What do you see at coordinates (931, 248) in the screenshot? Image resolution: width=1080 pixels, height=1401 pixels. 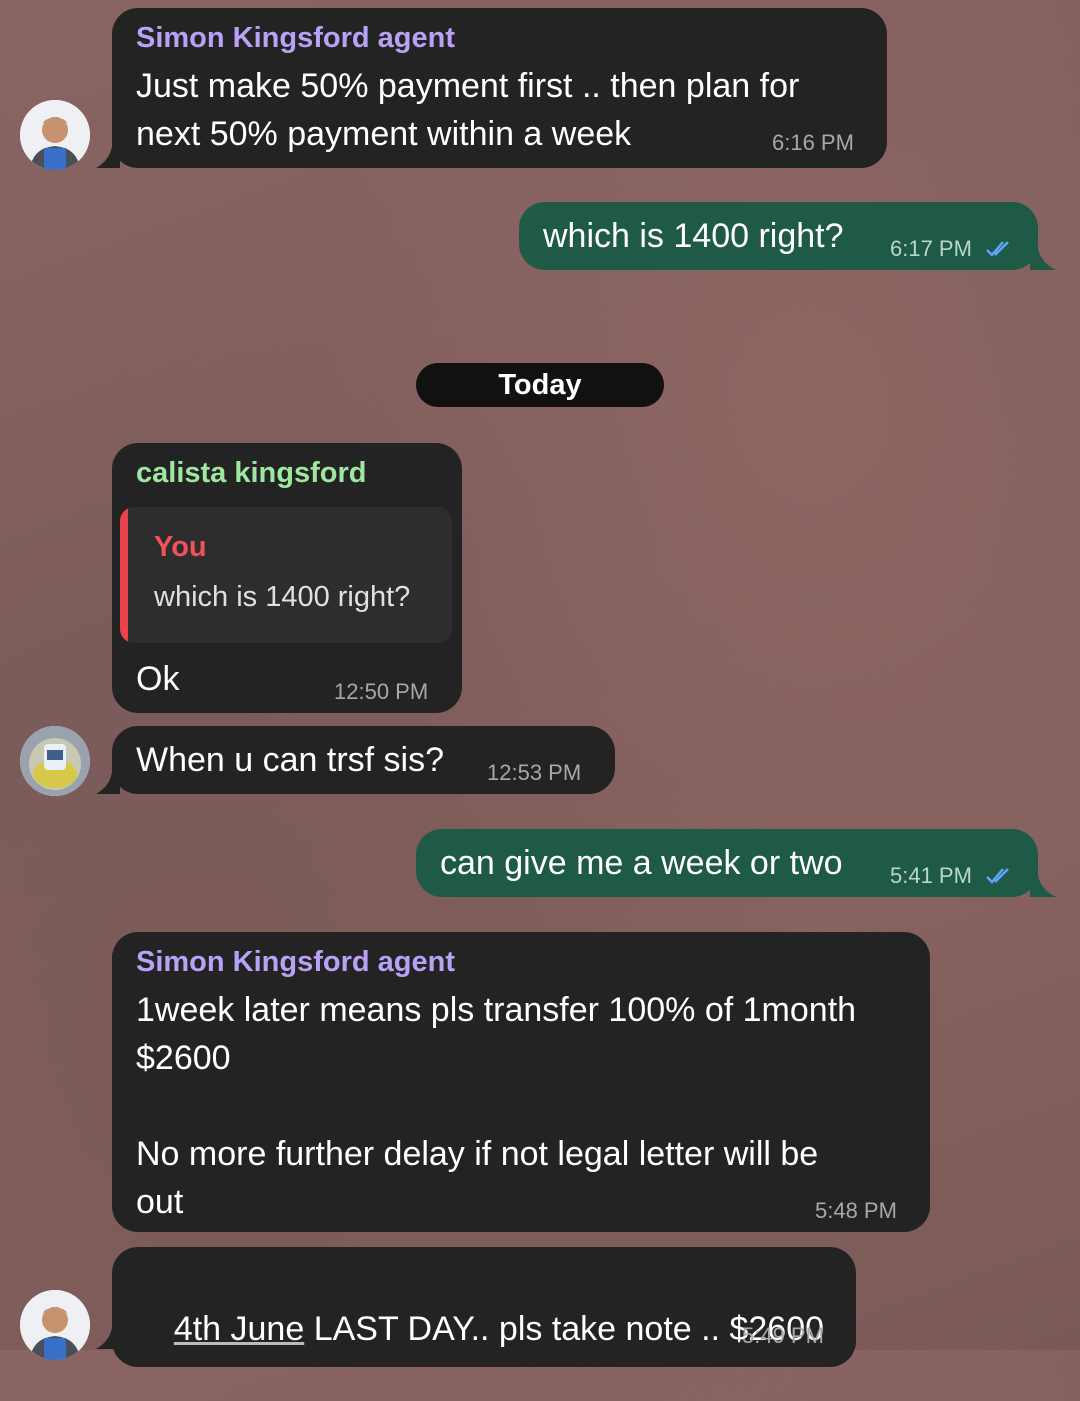 I see `message-time: 6:17 PM` at bounding box center [931, 248].